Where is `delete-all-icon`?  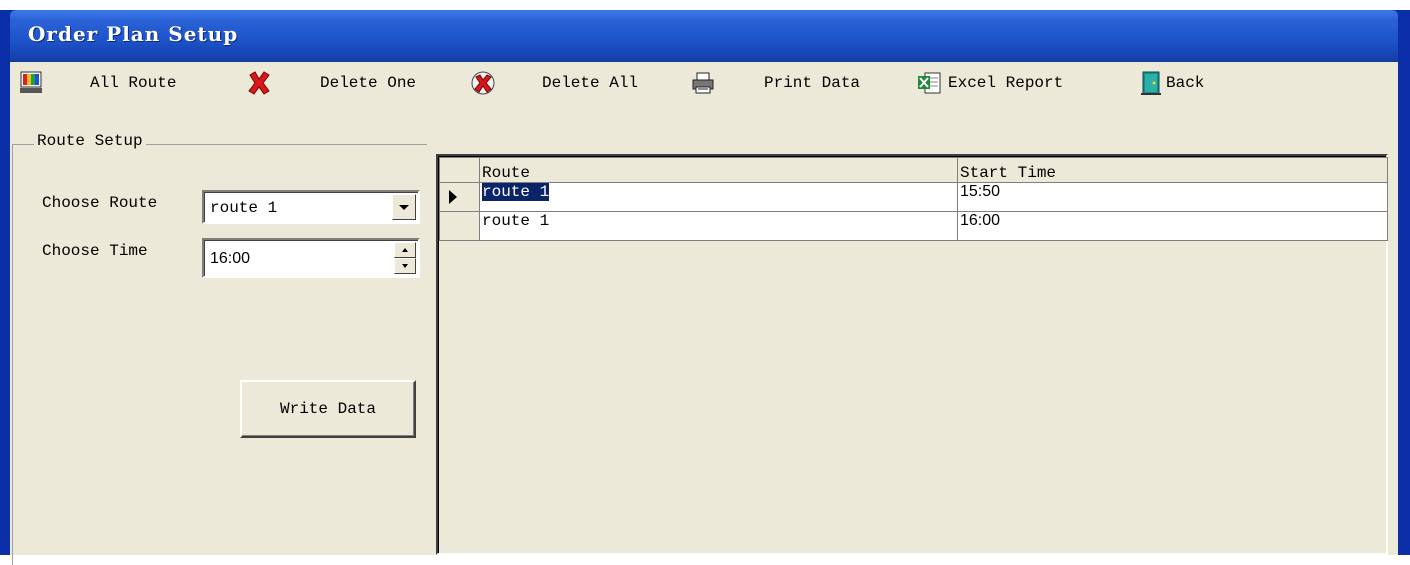 delete-all-icon is located at coordinates (483, 83).